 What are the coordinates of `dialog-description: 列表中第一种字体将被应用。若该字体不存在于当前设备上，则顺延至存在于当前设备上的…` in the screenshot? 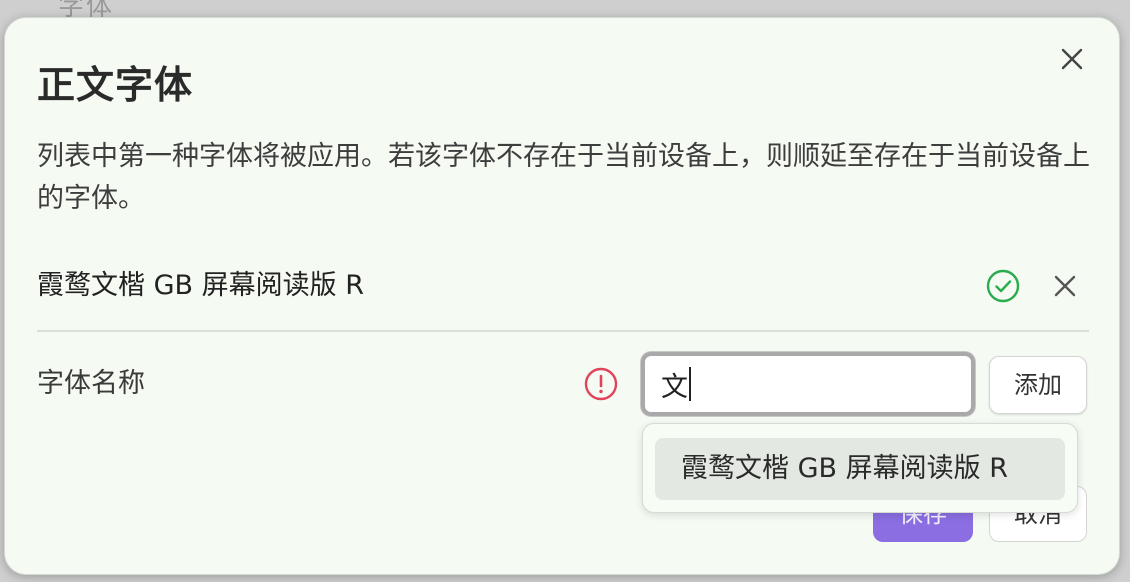 It's located at (563, 177).